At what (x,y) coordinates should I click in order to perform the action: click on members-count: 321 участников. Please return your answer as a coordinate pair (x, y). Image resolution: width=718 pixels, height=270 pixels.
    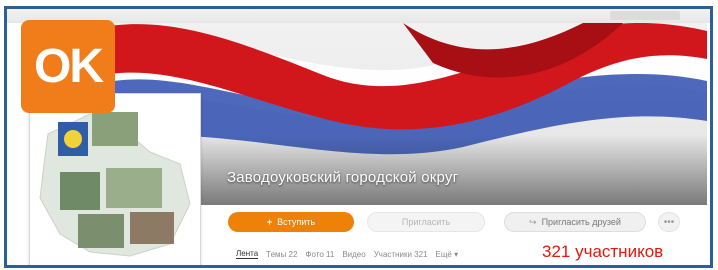
    Looking at the image, I should click on (603, 251).